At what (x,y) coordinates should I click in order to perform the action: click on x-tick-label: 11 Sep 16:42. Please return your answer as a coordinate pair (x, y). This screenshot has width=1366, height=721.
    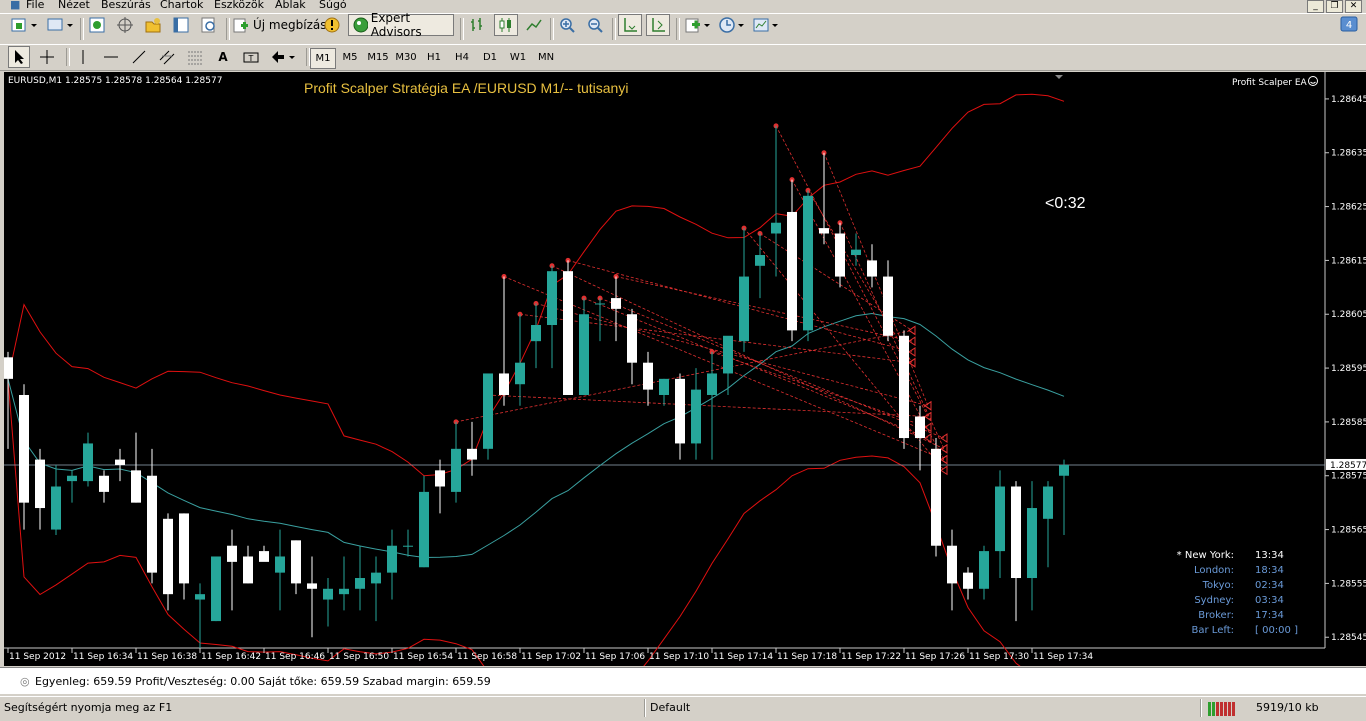
    Looking at the image, I should click on (231, 657).